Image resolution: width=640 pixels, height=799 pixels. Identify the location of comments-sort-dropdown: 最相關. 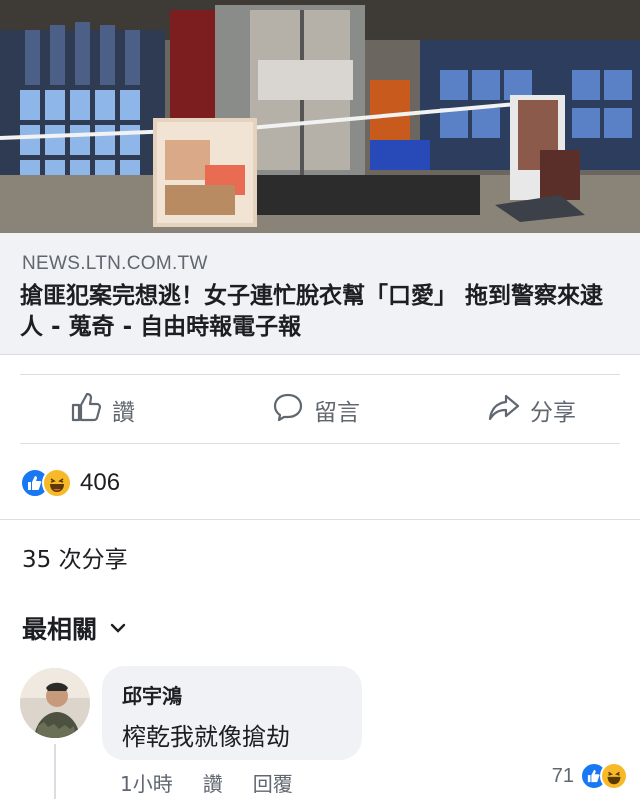
(74, 628).